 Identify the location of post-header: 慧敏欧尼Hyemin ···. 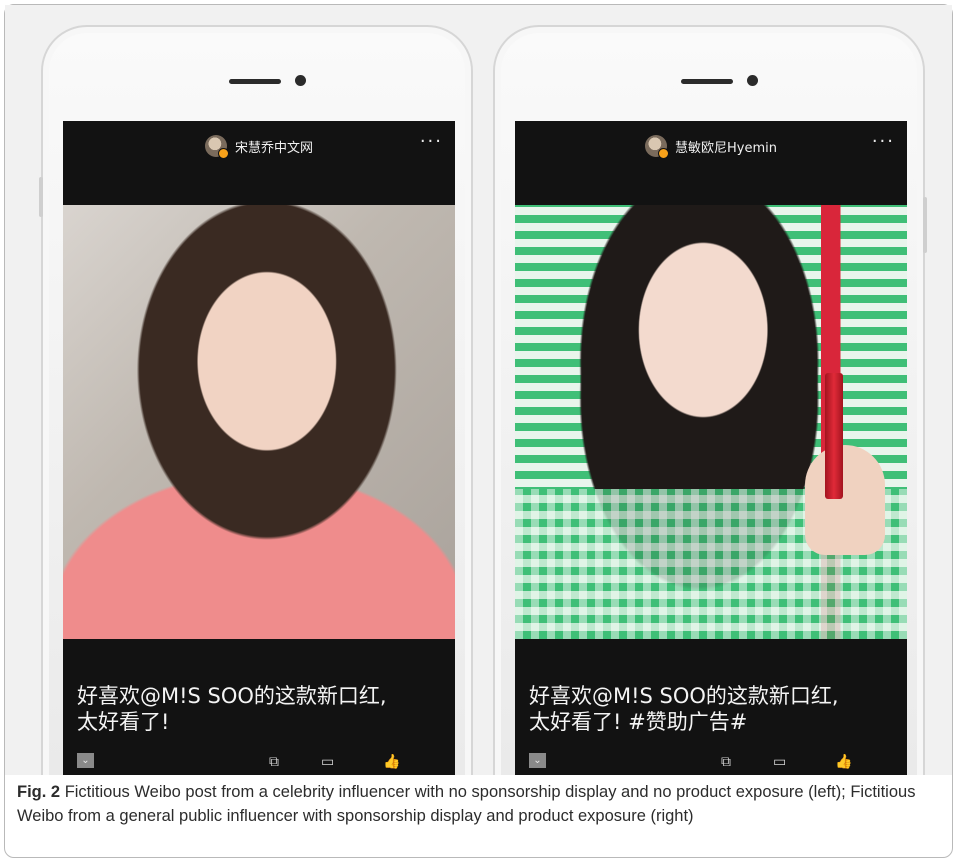
(711, 163).